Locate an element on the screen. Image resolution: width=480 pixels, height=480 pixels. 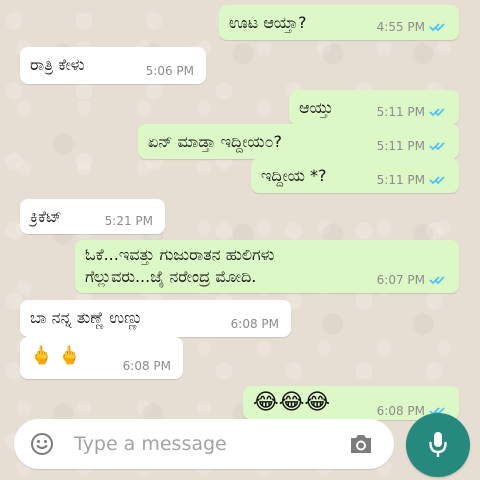
message-text: 🖕 🖕 is located at coordinates (55, 355).